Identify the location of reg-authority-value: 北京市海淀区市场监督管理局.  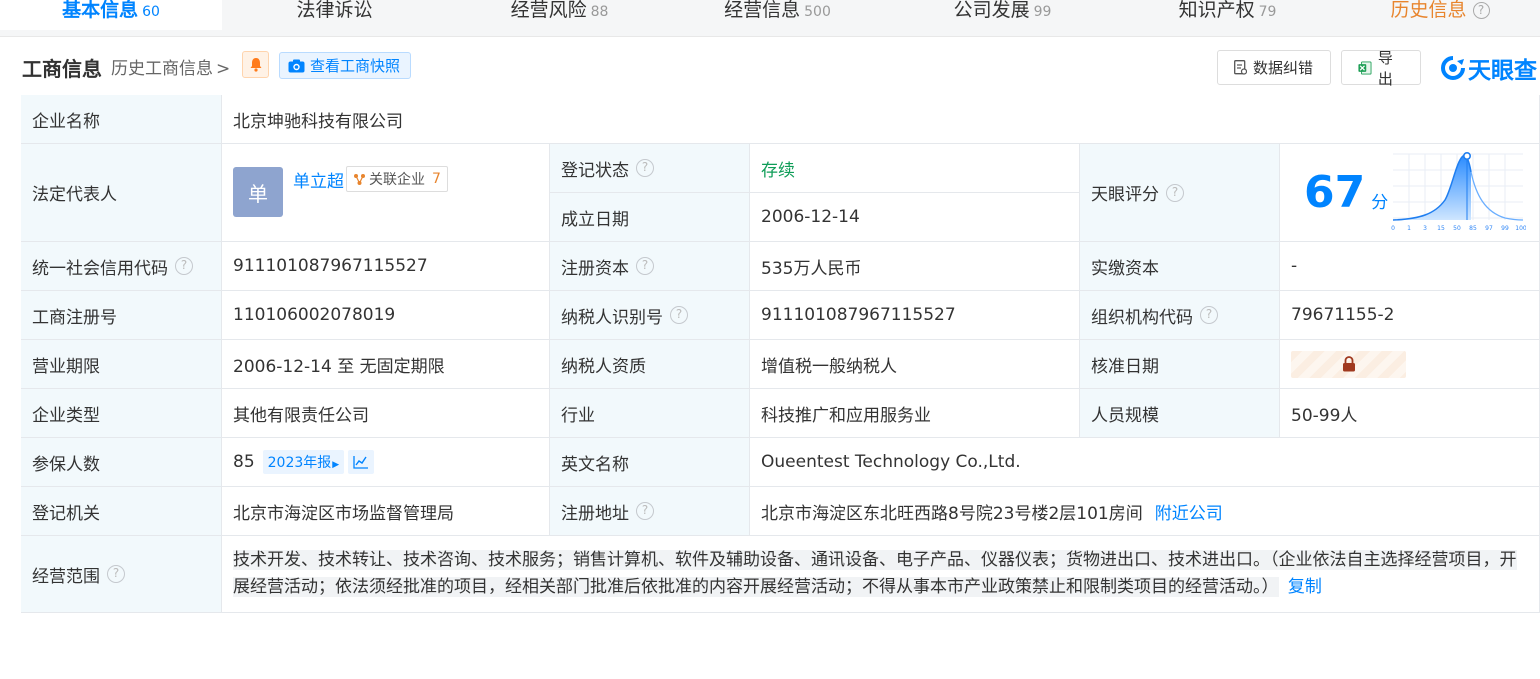
(386, 511).